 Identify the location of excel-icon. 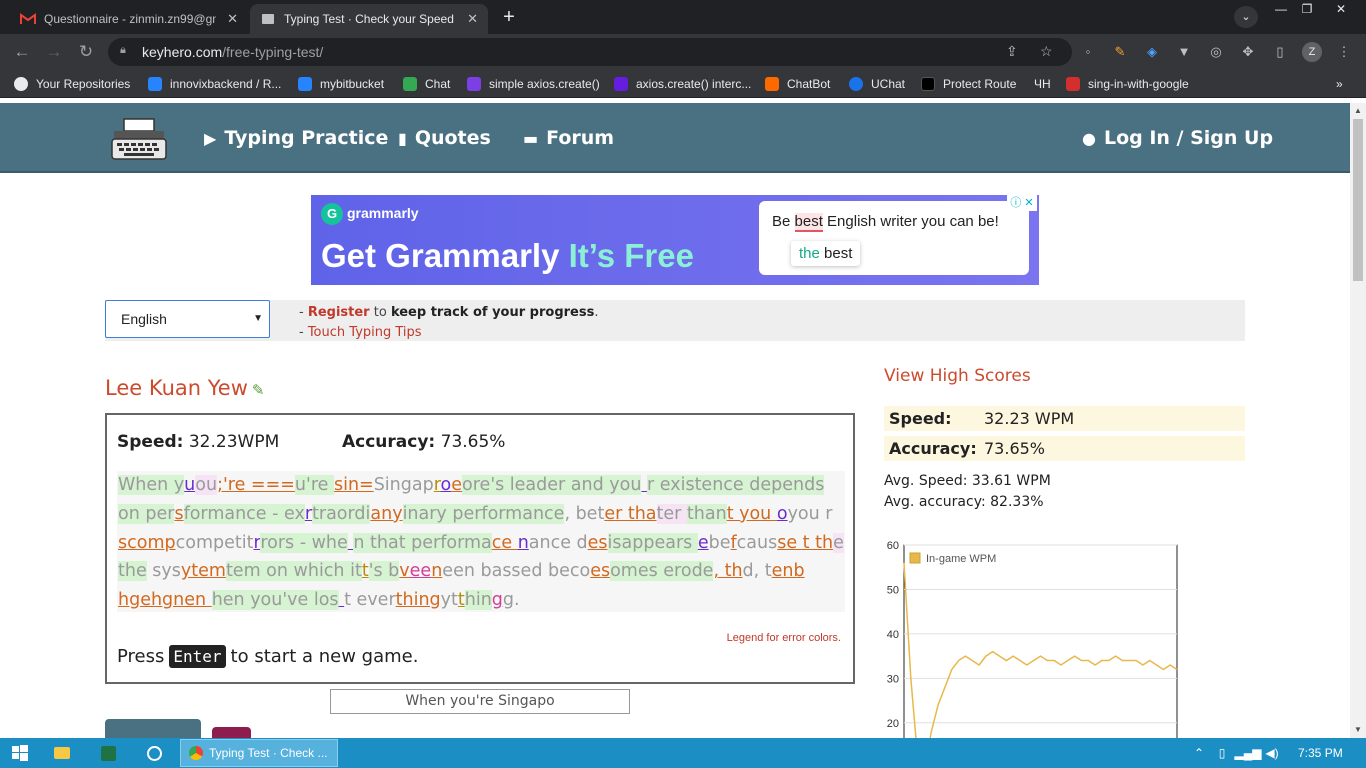
(108, 753).